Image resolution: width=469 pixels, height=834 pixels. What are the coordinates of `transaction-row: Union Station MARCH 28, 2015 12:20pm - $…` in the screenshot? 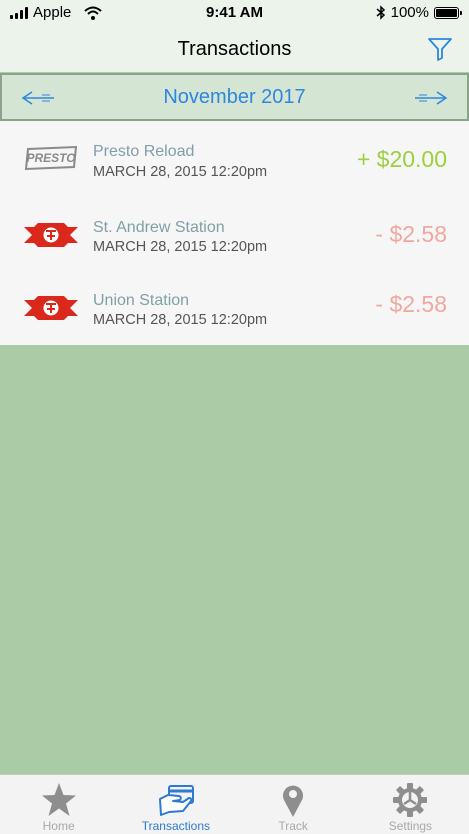 It's located at (234, 306).